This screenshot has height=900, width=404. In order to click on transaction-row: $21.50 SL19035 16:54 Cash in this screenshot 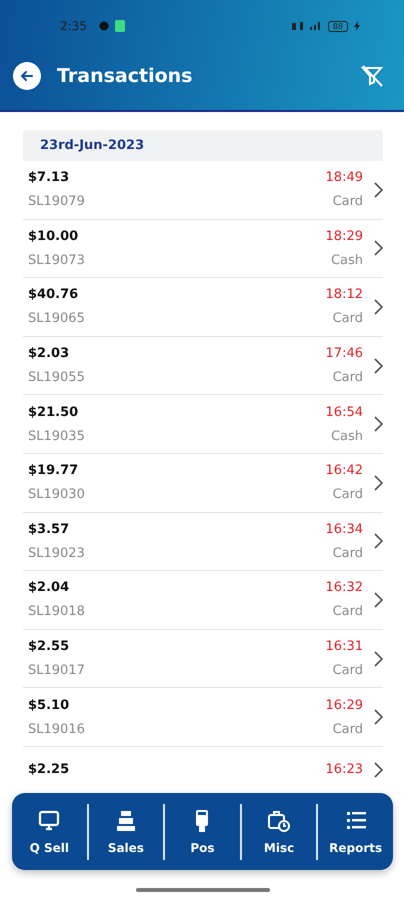, I will do `click(203, 424)`.